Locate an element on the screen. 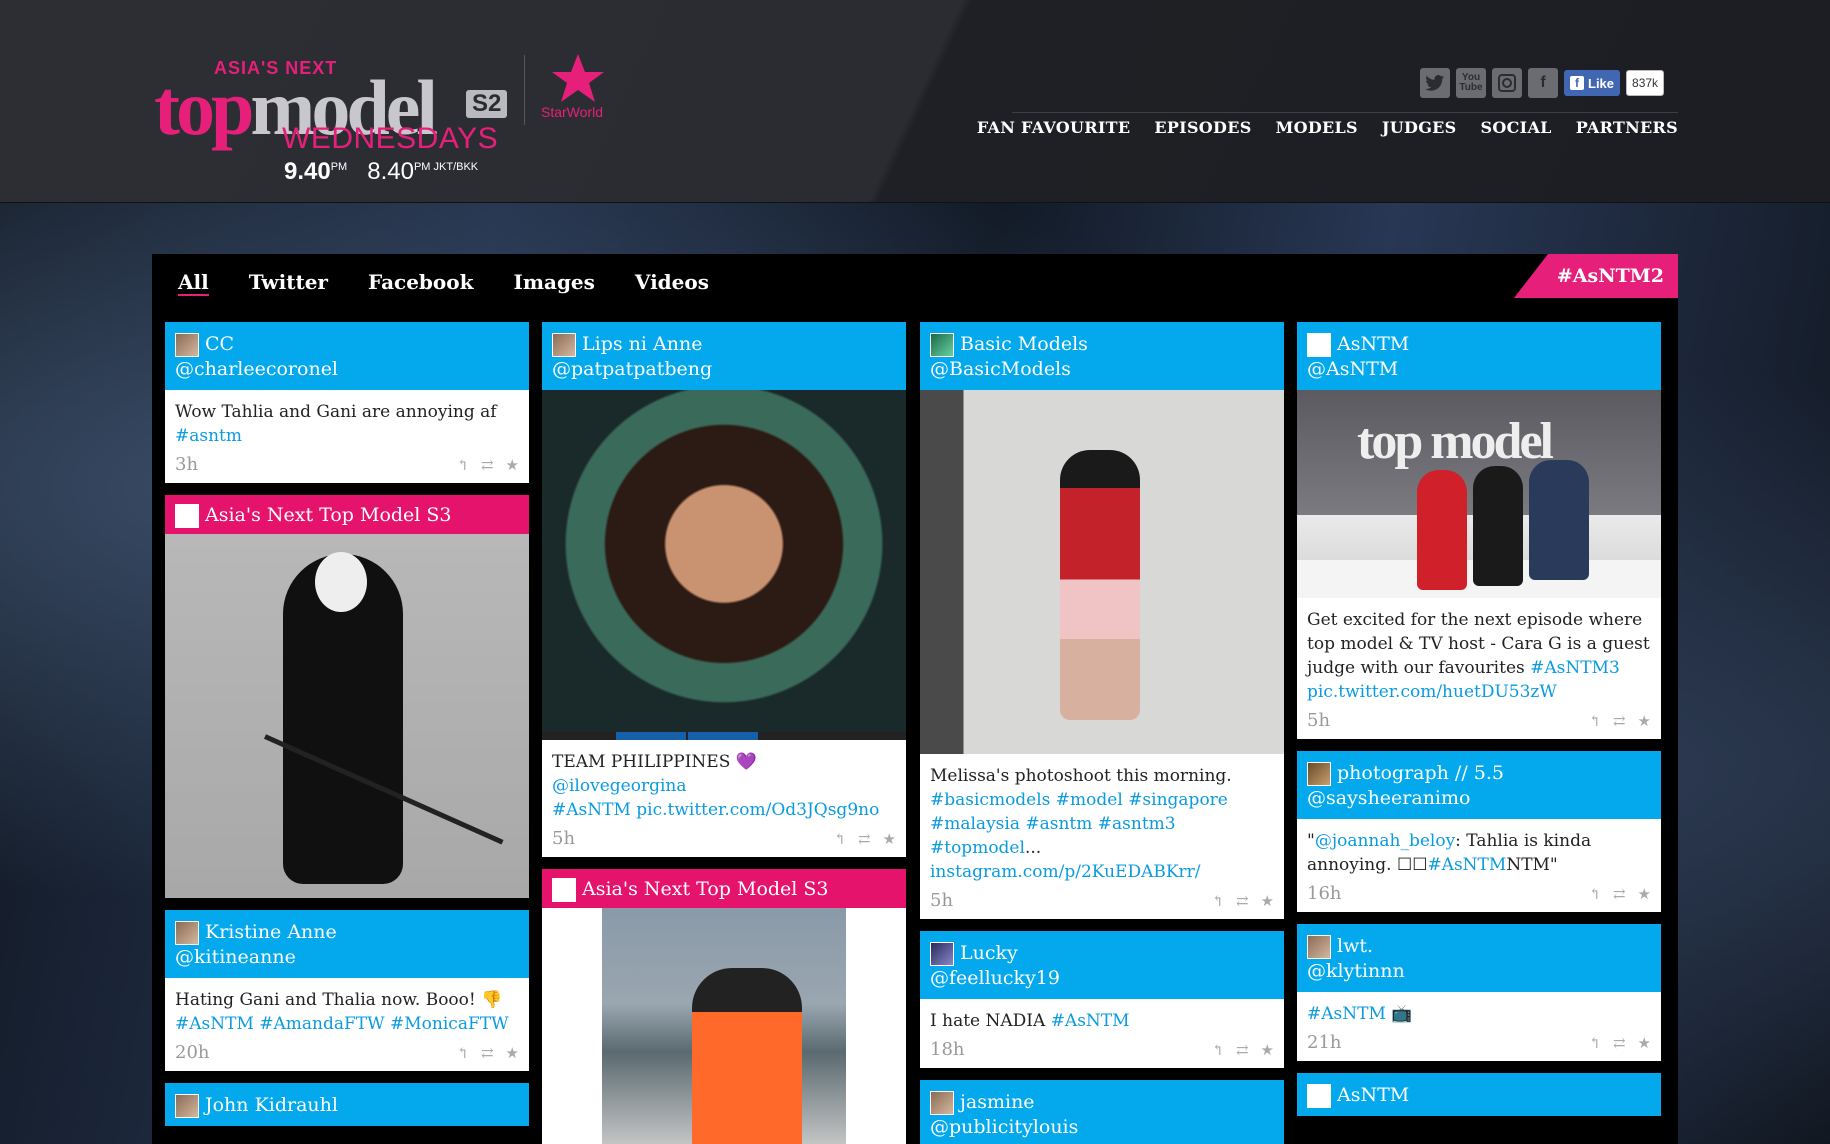 Image resolution: width=1830 pixels, height=1144 pixels. author-name: Kristine Anne is located at coordinates (271, 932).